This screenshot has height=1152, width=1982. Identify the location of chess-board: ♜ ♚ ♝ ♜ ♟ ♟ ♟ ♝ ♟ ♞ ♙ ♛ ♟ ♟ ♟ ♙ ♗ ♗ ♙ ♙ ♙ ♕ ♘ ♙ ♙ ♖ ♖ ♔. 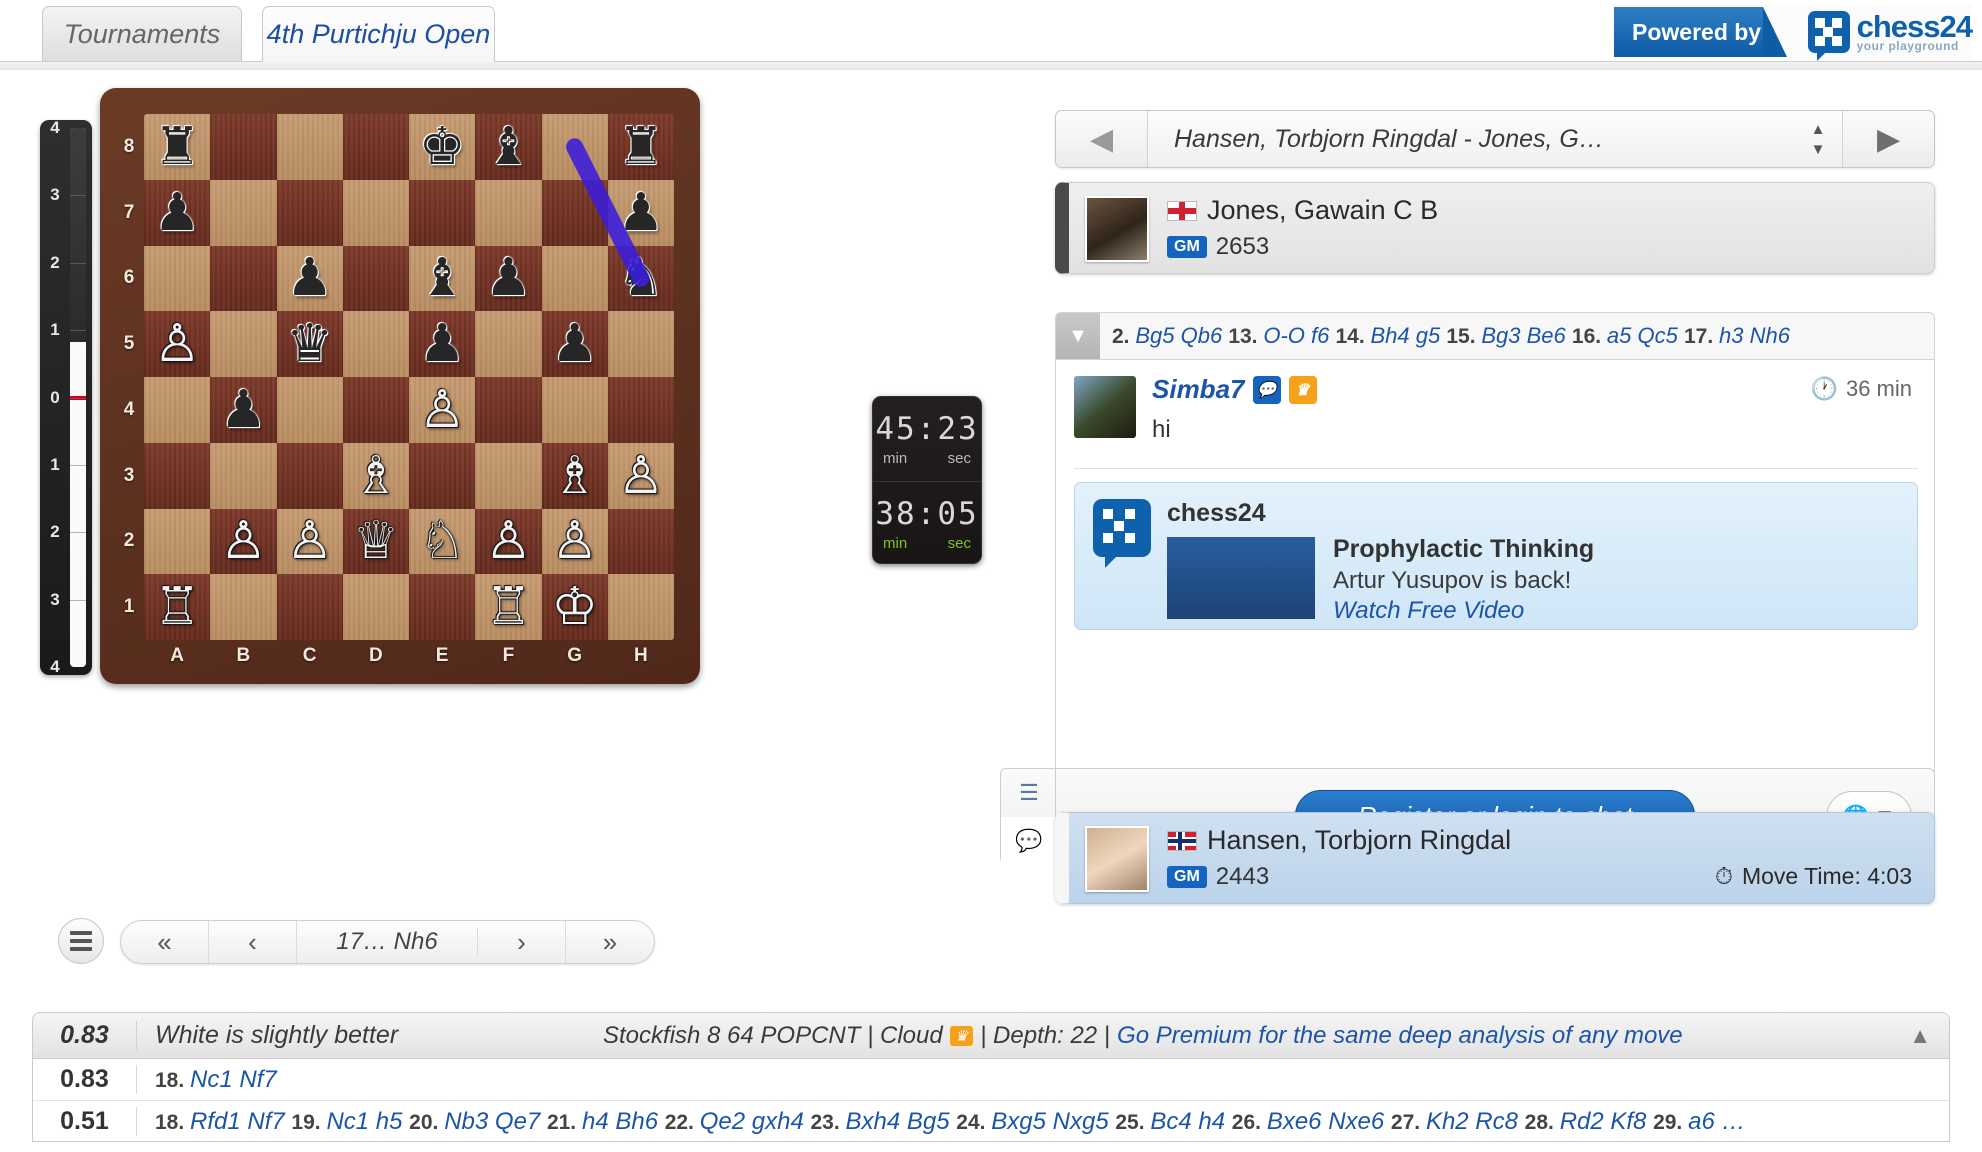
(409, 377).